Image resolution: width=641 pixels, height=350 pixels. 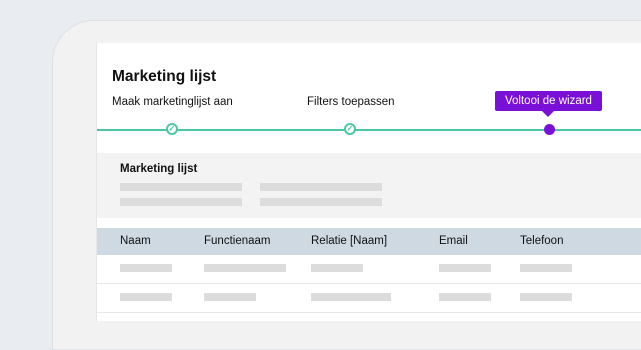 What do you see at coordinates (159, 169) in the screenshot?
I see `section-title: Marketing lijst` at bounding box center [159, 169].